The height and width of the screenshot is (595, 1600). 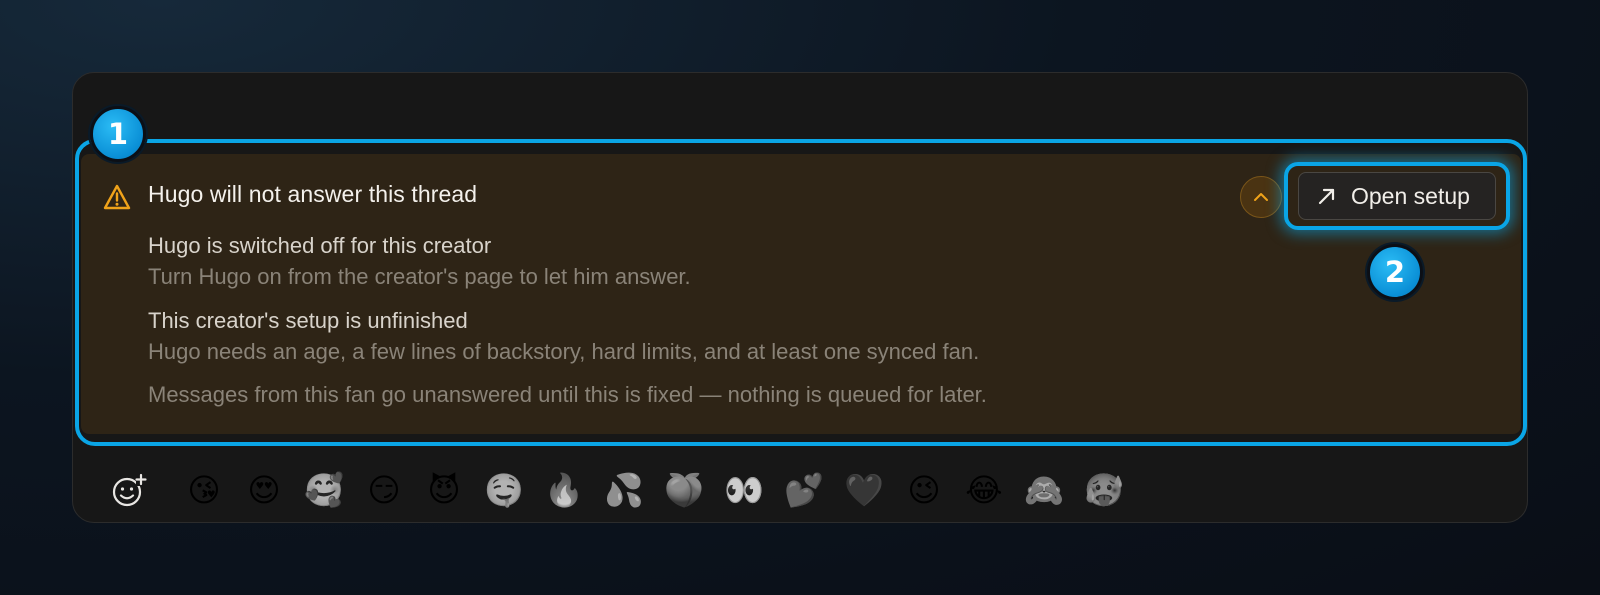 What do you see at coordinates (984, 490) in the screenshot?
I see `emoji-button: 😂` at bounding box center [984, 490].